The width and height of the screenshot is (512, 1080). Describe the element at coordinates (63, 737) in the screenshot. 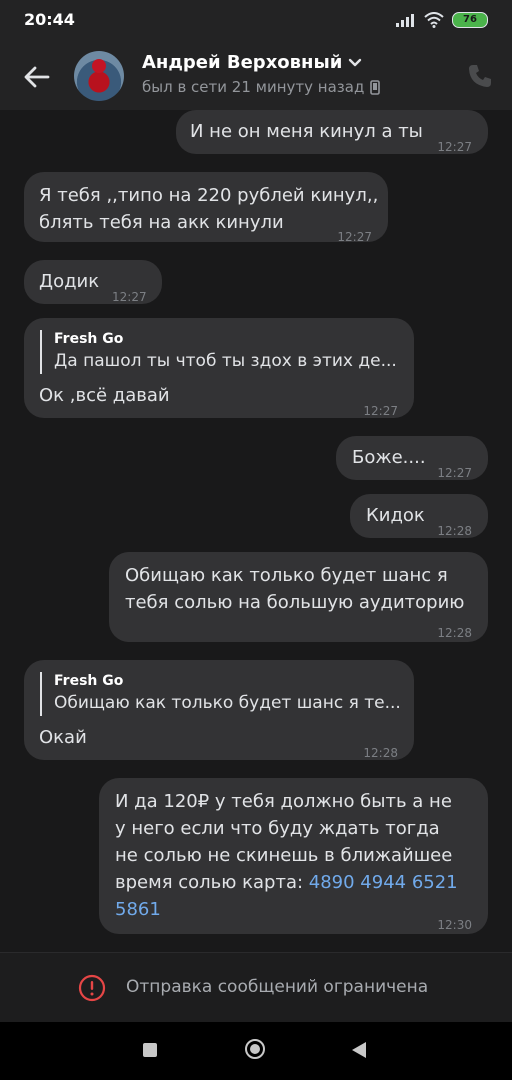

I see `message-text: Окай` at that location.